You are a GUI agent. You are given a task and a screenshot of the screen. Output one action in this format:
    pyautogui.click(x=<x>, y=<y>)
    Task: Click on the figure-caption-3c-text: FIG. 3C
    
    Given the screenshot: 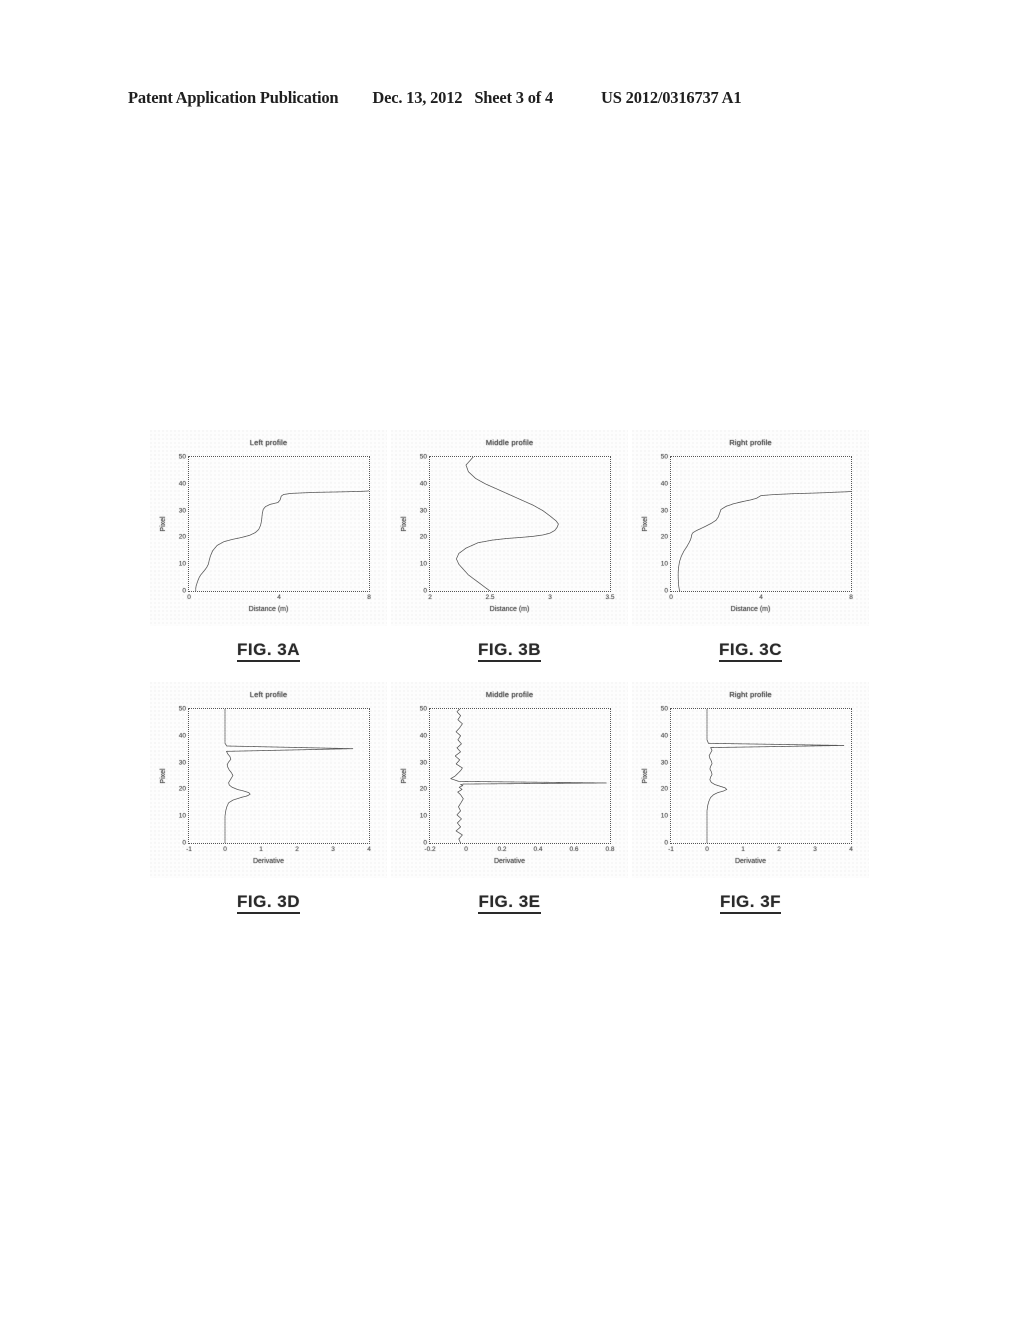 What is the action you would take?
    pyautogui.click(x=750, y=651)
    